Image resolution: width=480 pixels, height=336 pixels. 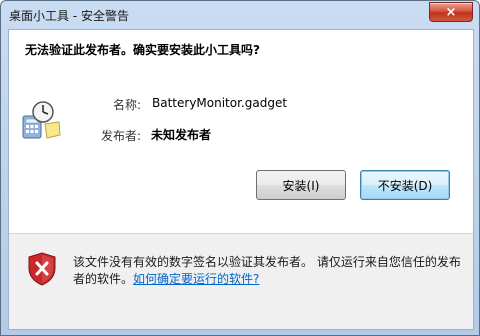 I want to click on window-title: 桌面小工具 - 安全警告, so click(x=69, y=16).